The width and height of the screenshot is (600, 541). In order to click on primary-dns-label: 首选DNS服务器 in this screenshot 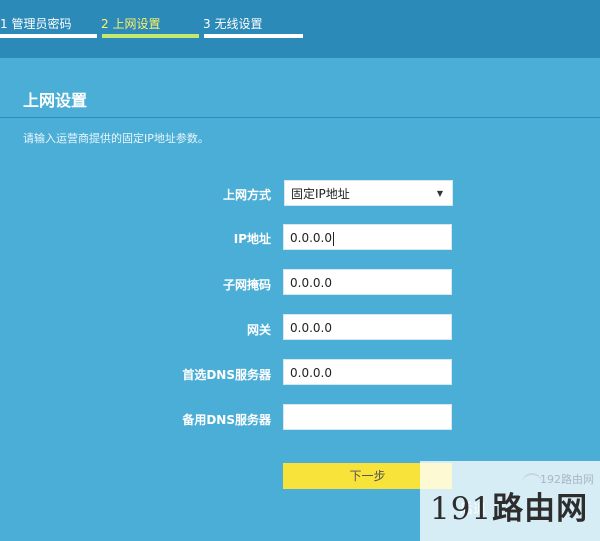, I will do `click(226, 375)`.